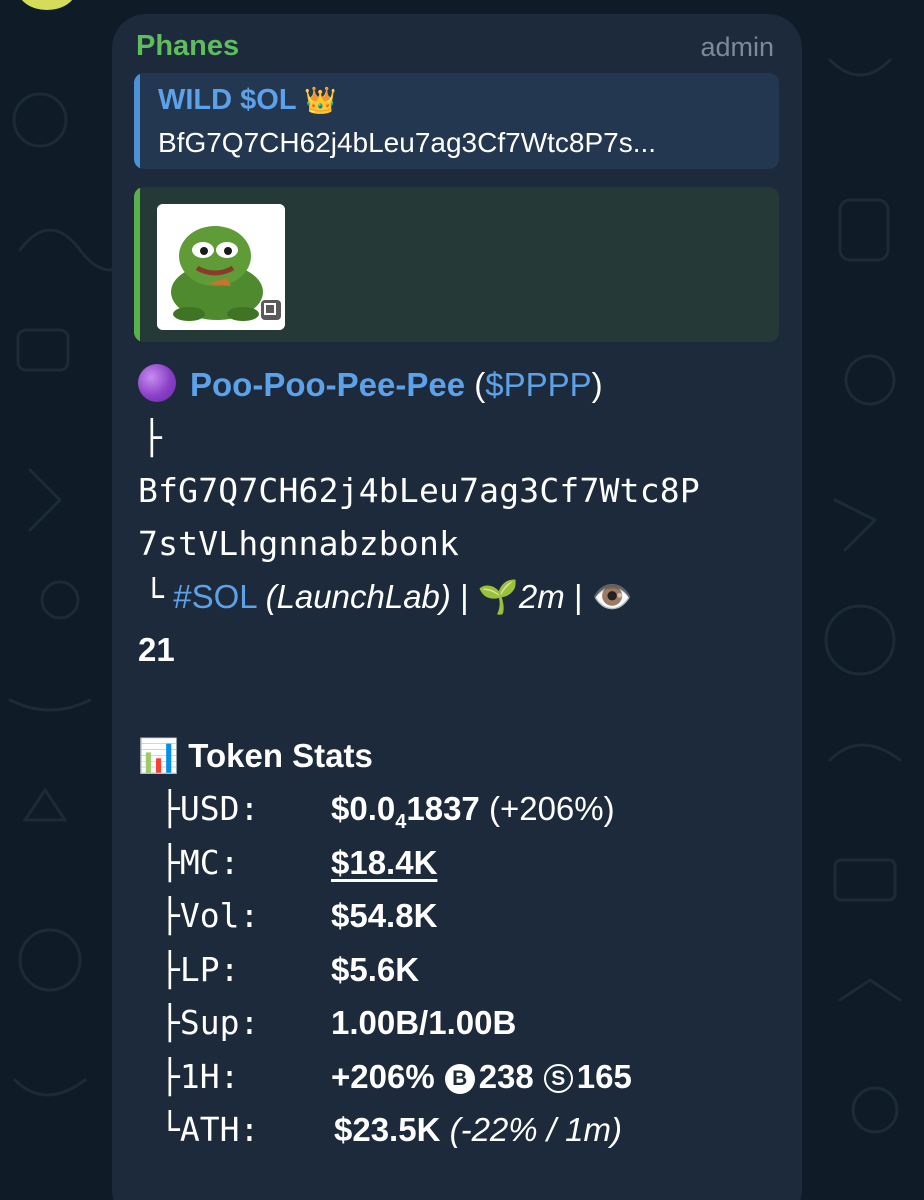 The height and width of the screenshot is (1200, 924). Describe the element at coordinates (383, 1076) in the screenshot. I see `1h-change: +206%` at that location.